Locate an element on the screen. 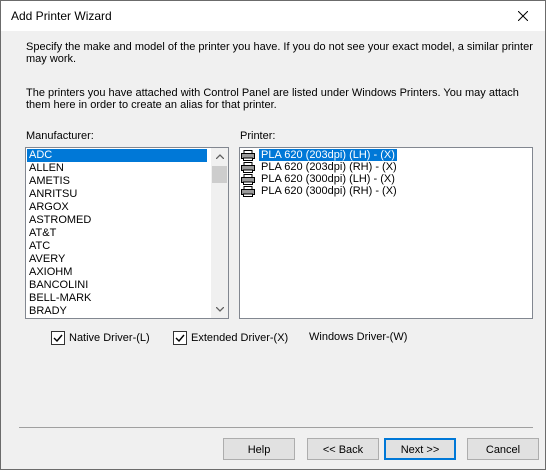  printer-item-label: PLA 620 (203dpi) (LH) - (X) is located at coordinates (328, 155).